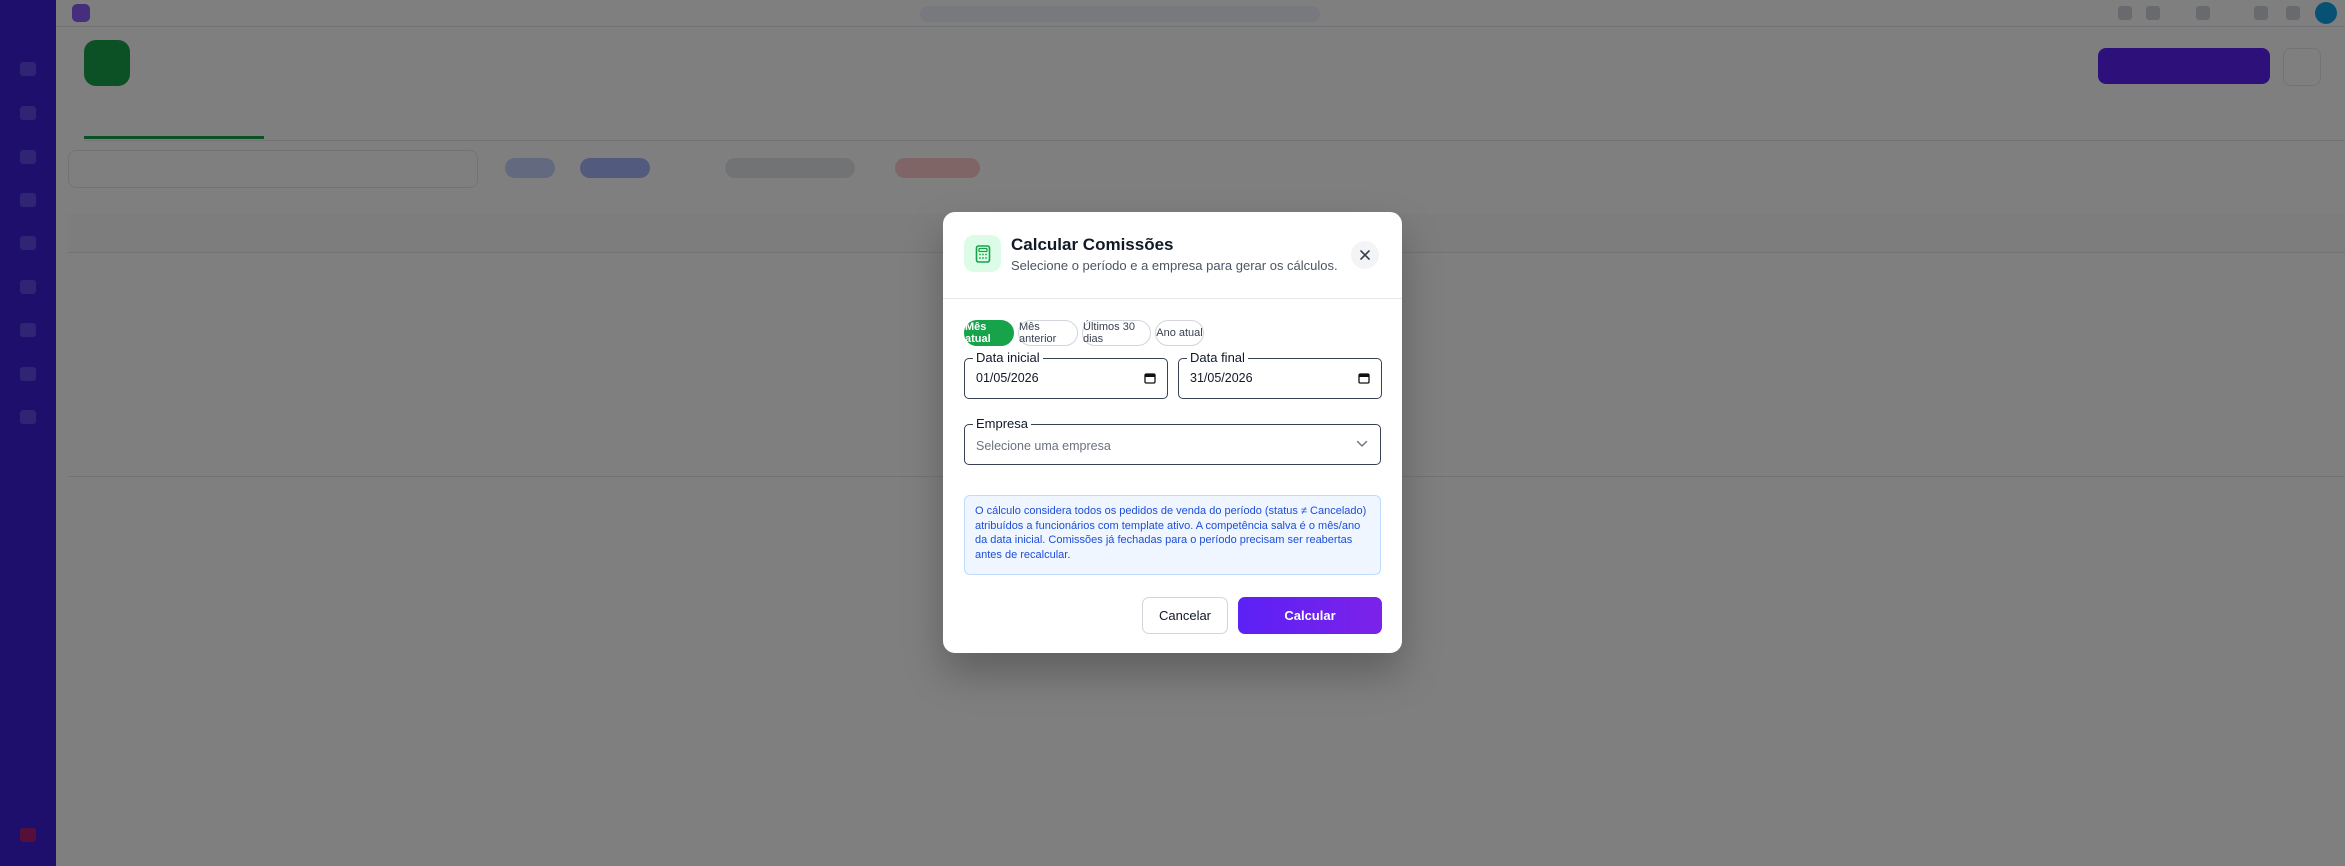 The image size is (2345, 866). What do you see at coordinates (1092, 244) in the screenshot?
I see `dialog-title: Calcular Comissões` at bounding box center [1092, 244].